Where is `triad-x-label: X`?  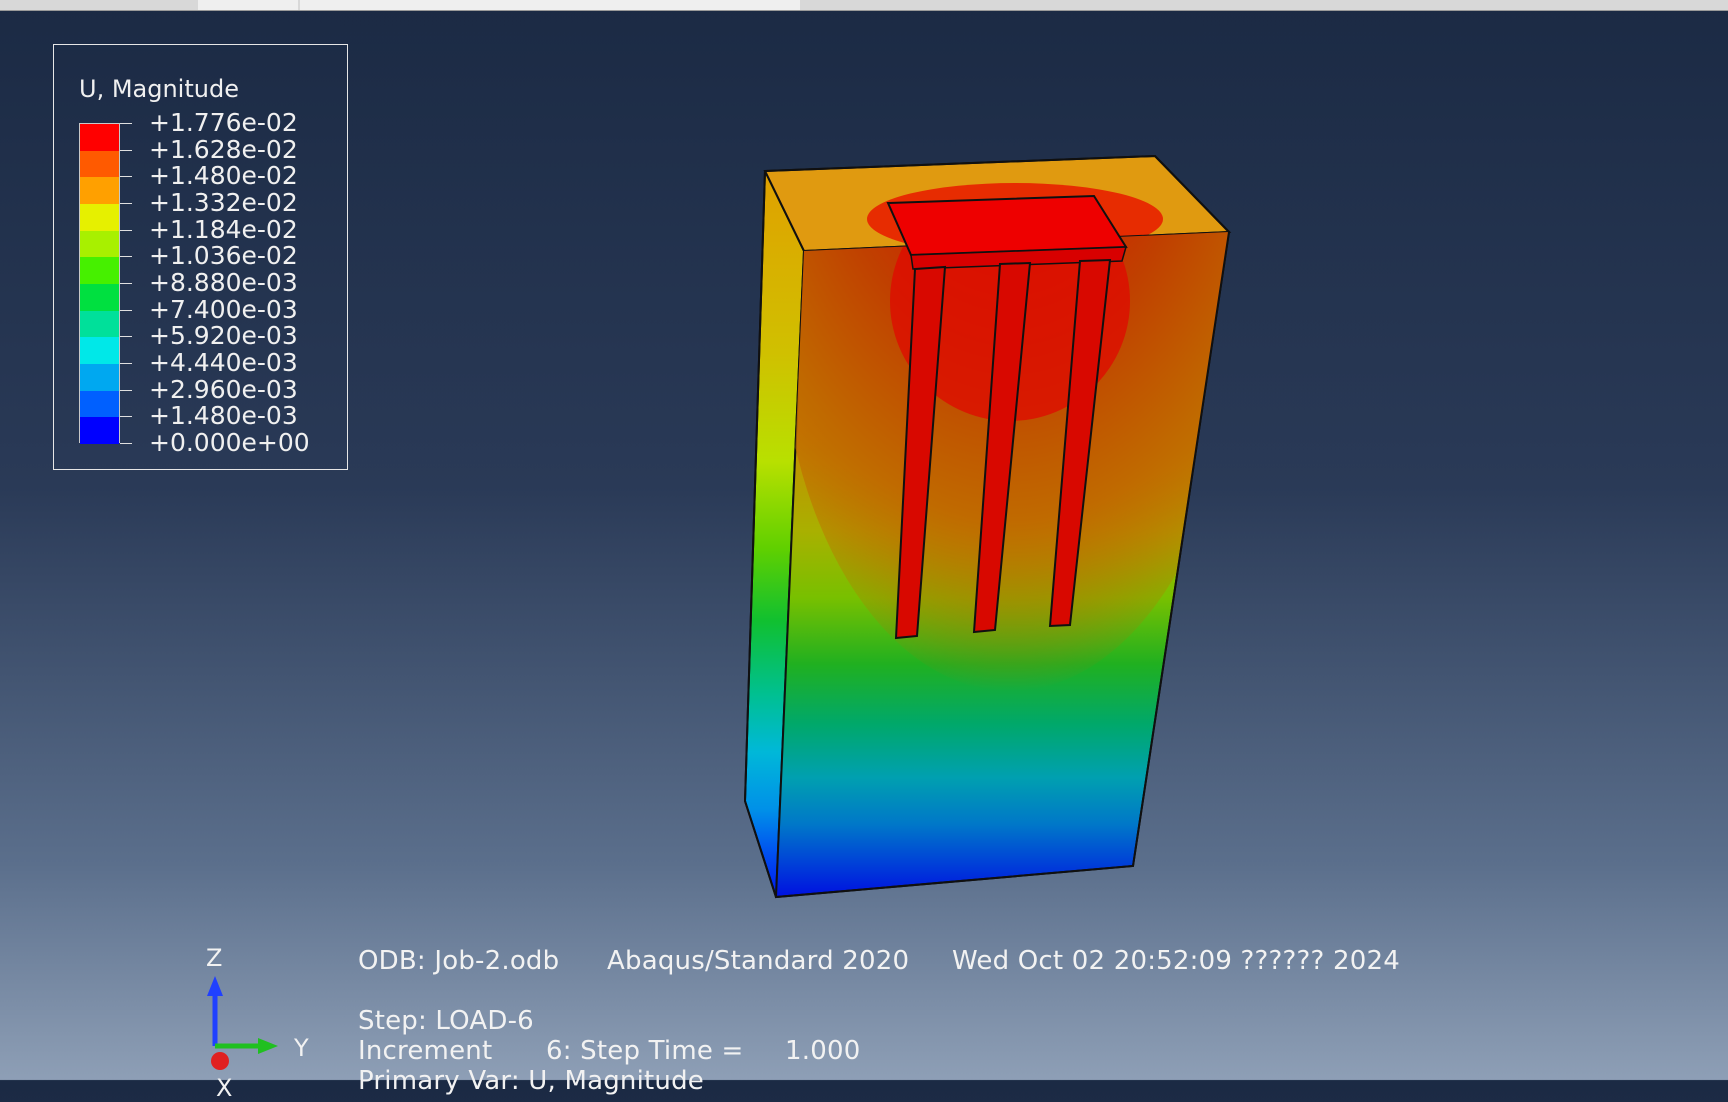 triad-x-label: X is located at coordinates (224, 1088).